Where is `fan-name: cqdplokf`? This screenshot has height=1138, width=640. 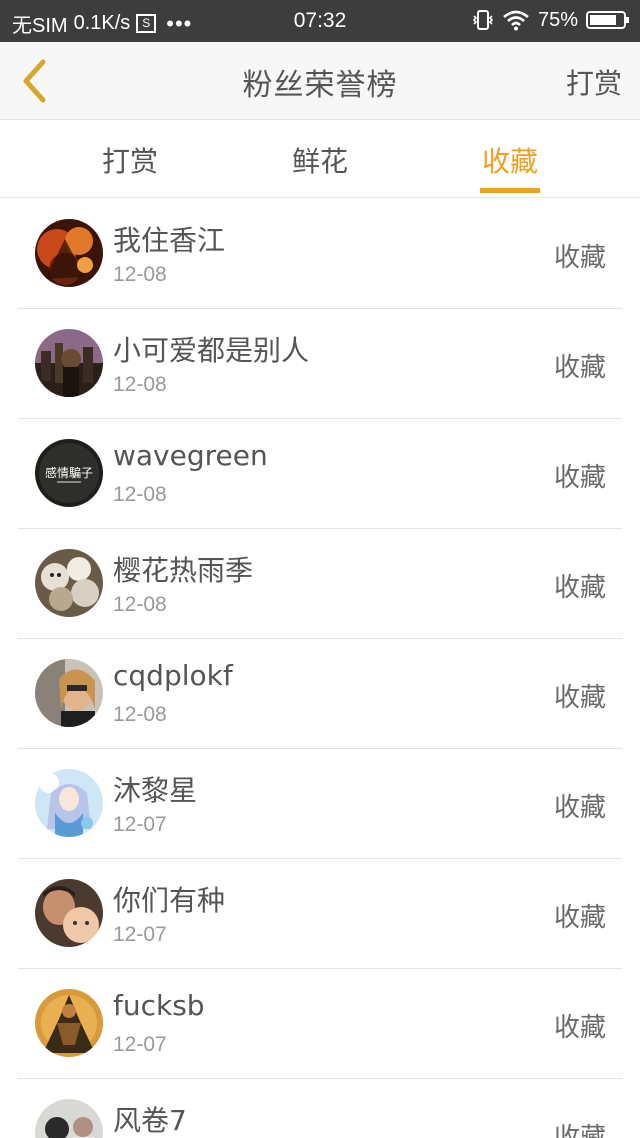
fan-name: cqdplokf is located at coordinates (173, 675).